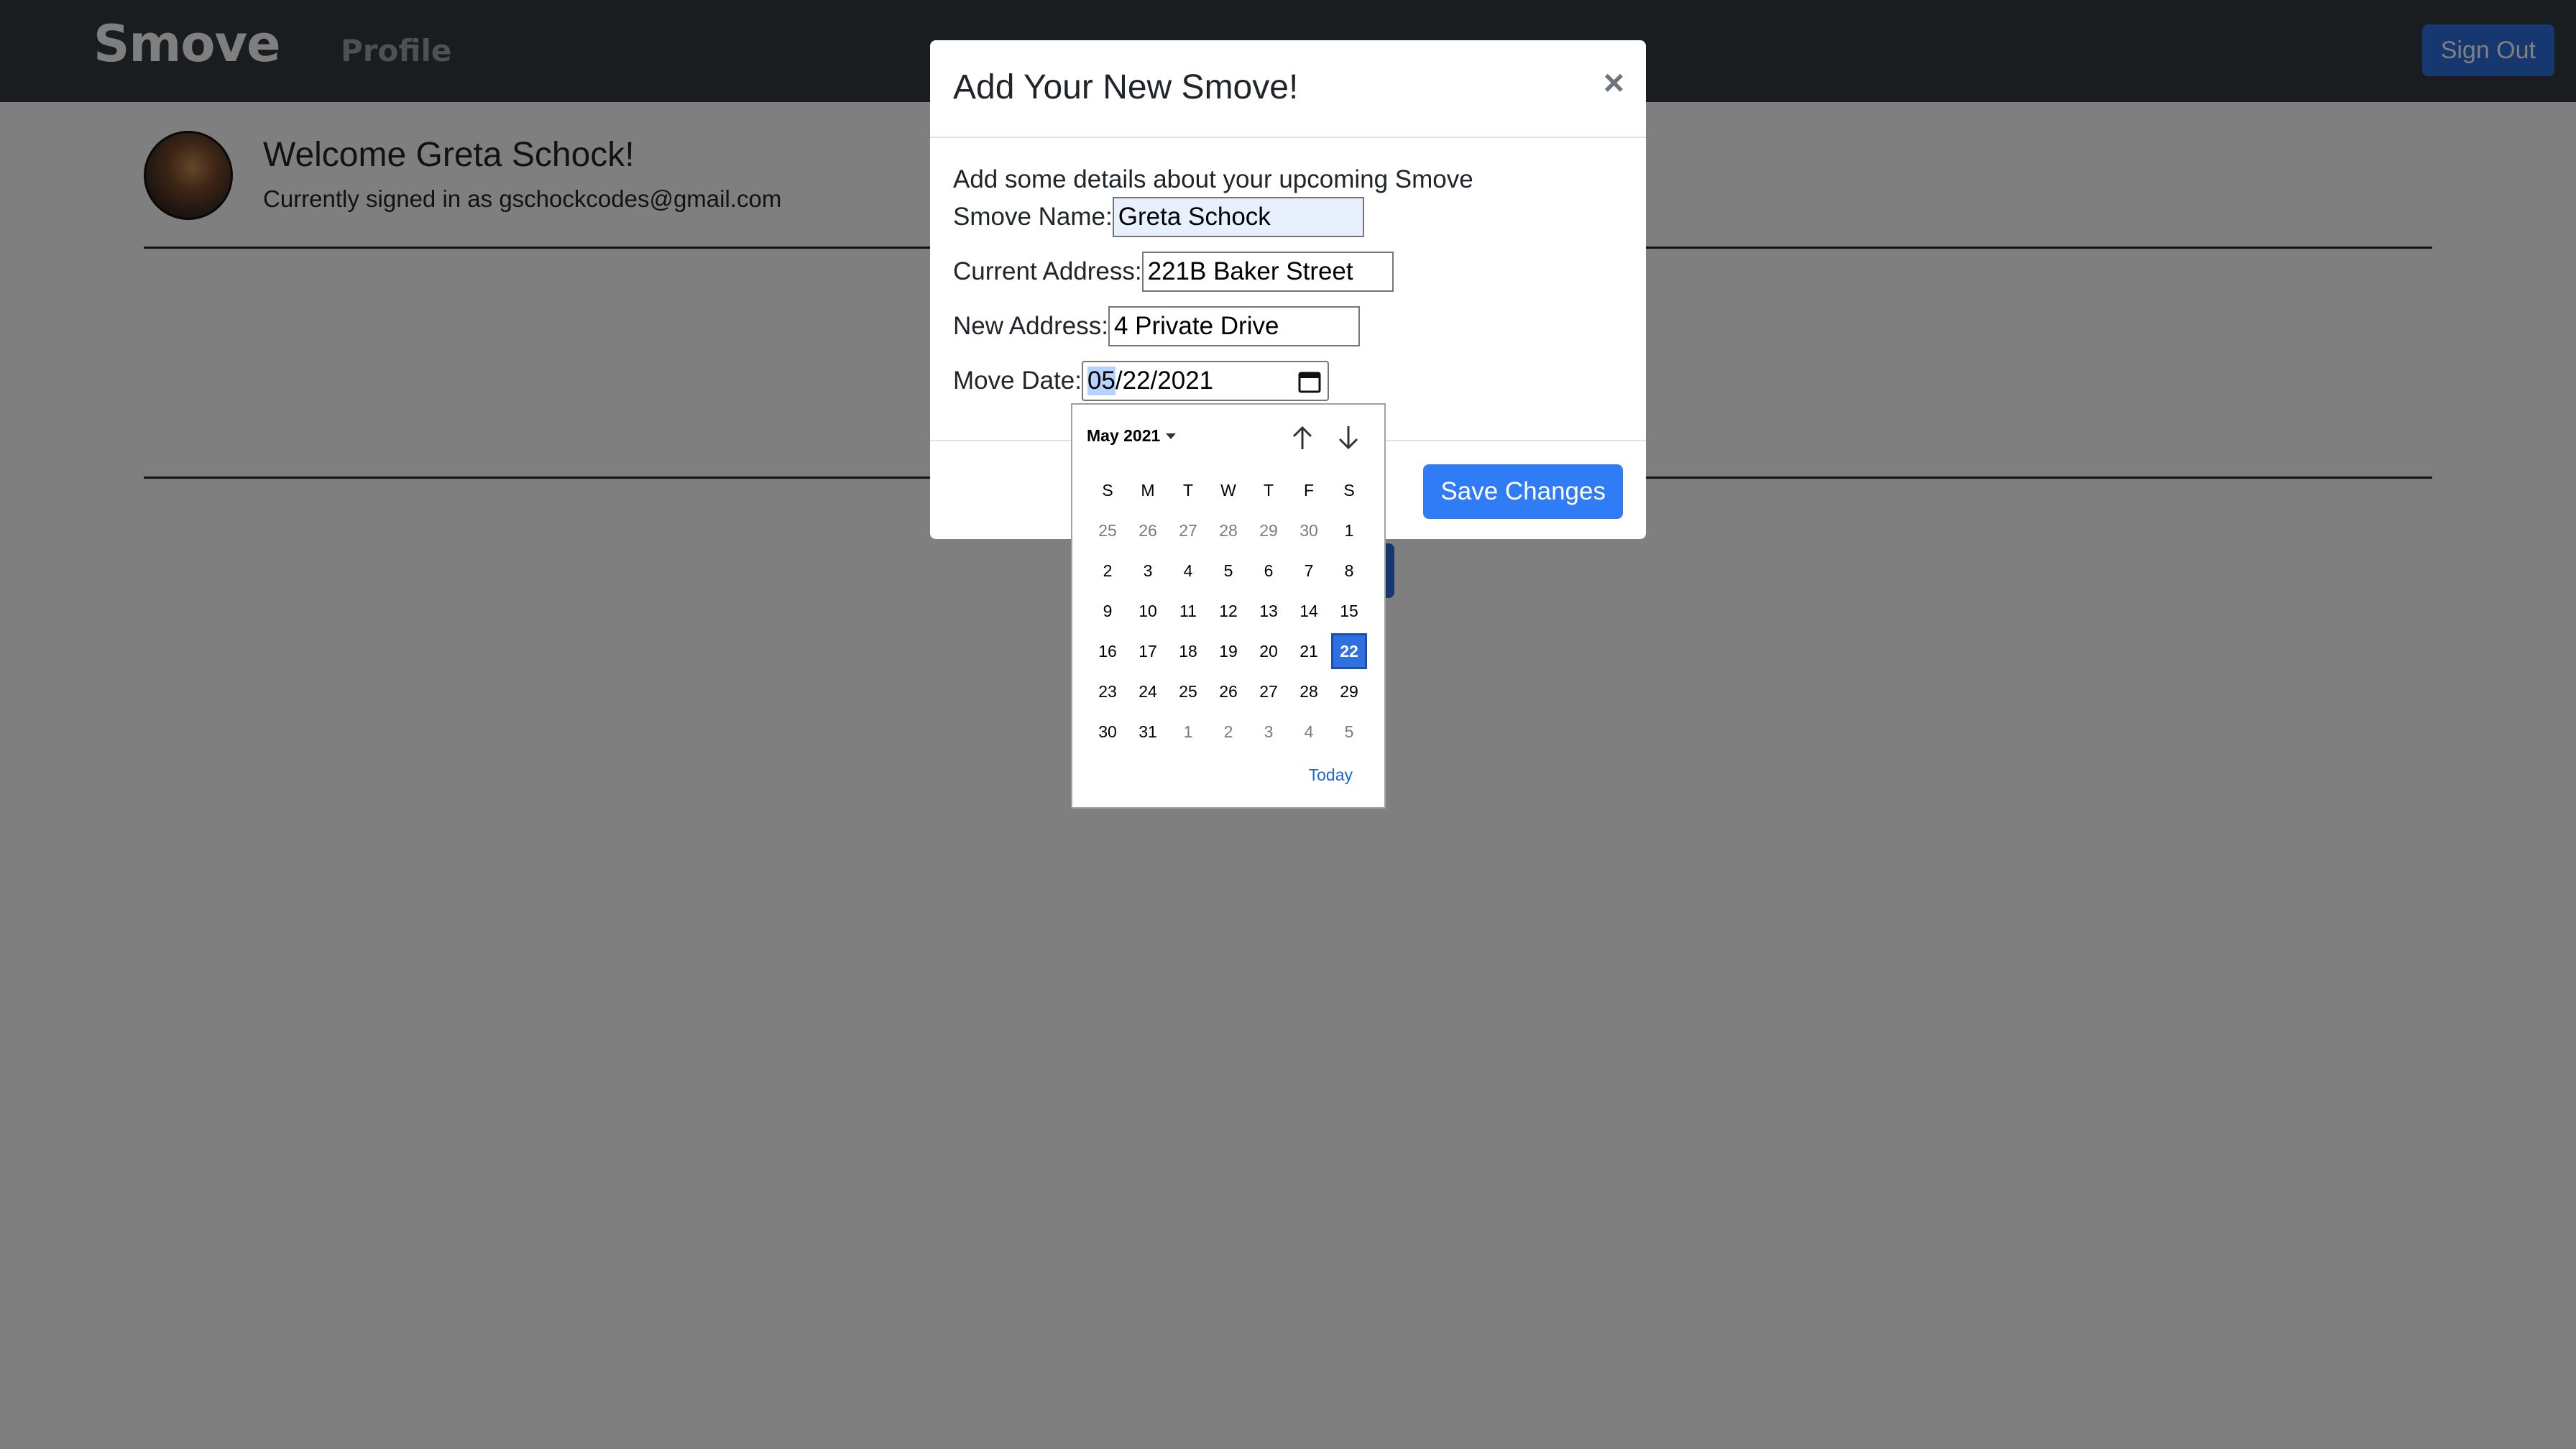  I want to click on calendar-day: 18, so click(1188, 651).